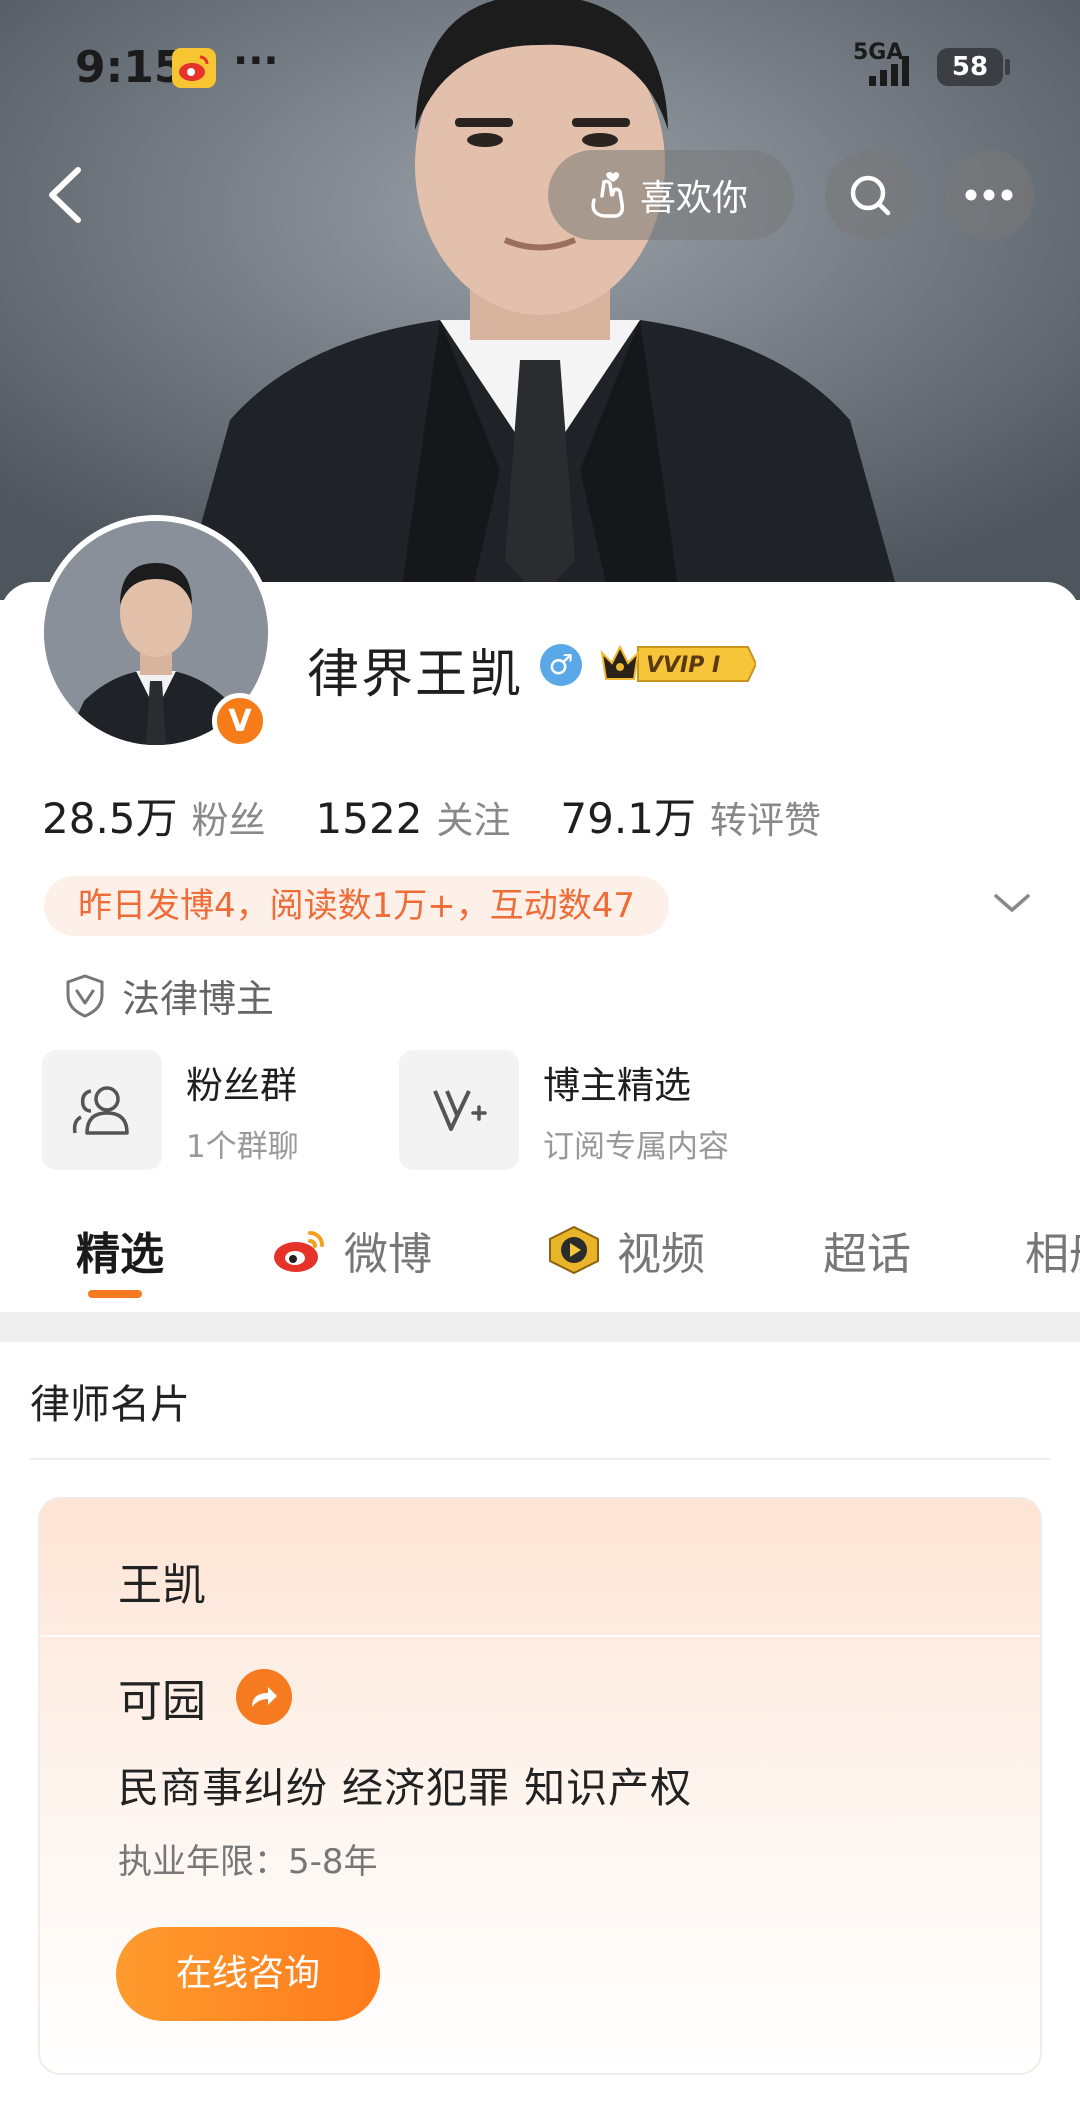 The height and width of the screenshot is (2115, 1080). I want to click on tab-weibo: 微博, so click(351, 1250).